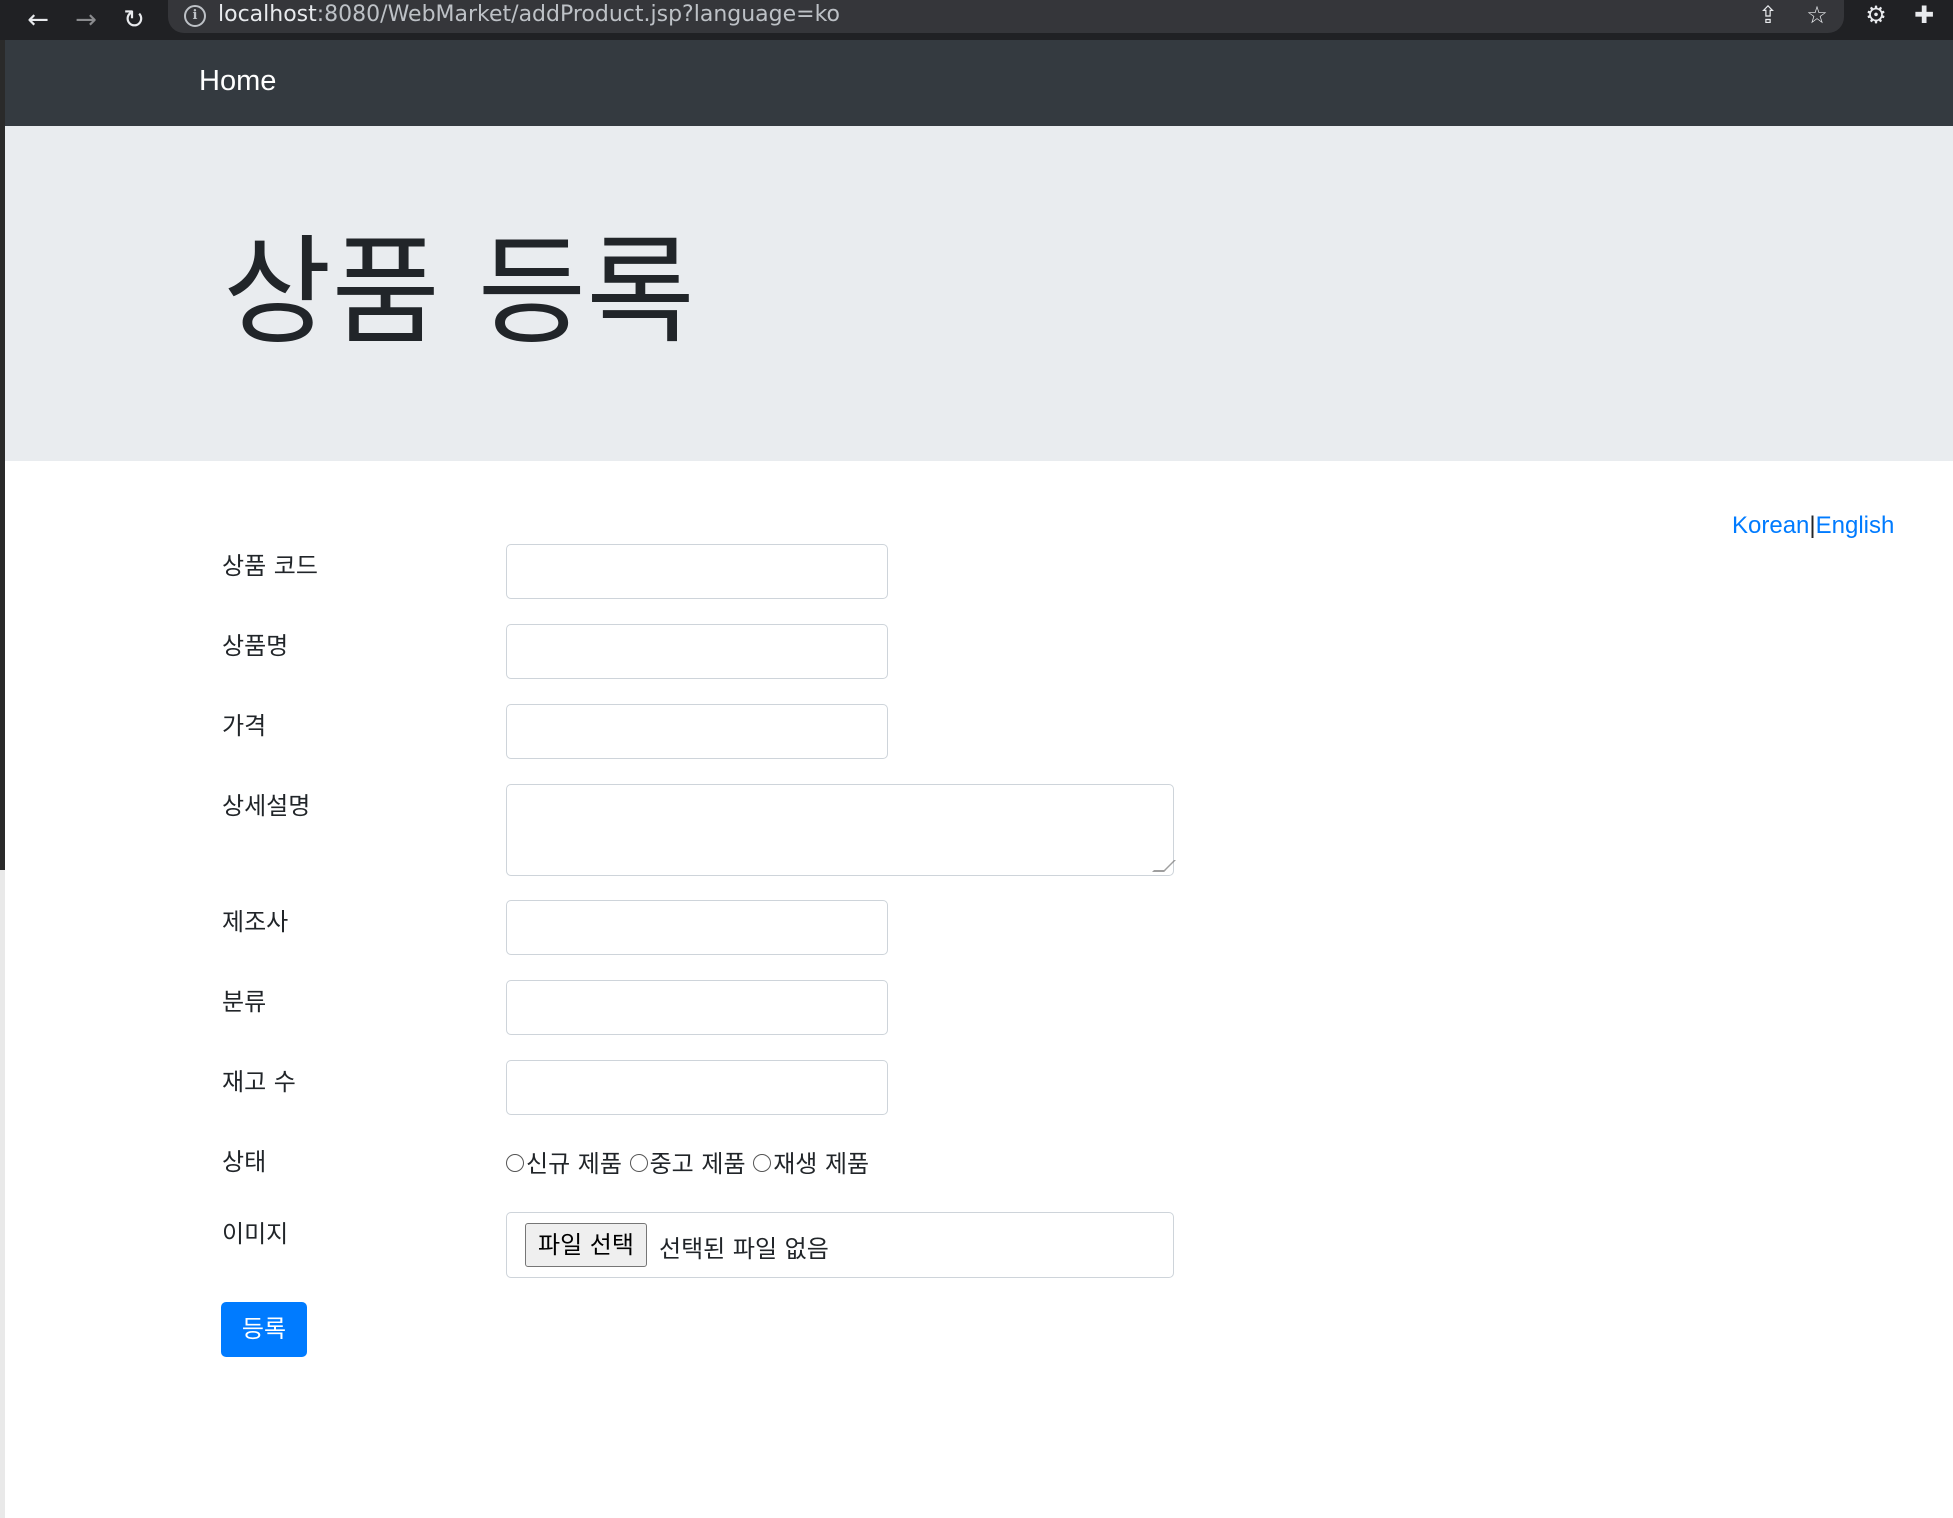 This screenshot has height=1518, width=1953. Describe the element at coordinates (2, 1194) in the screenshot. I see `window-edge-lower` at that location.